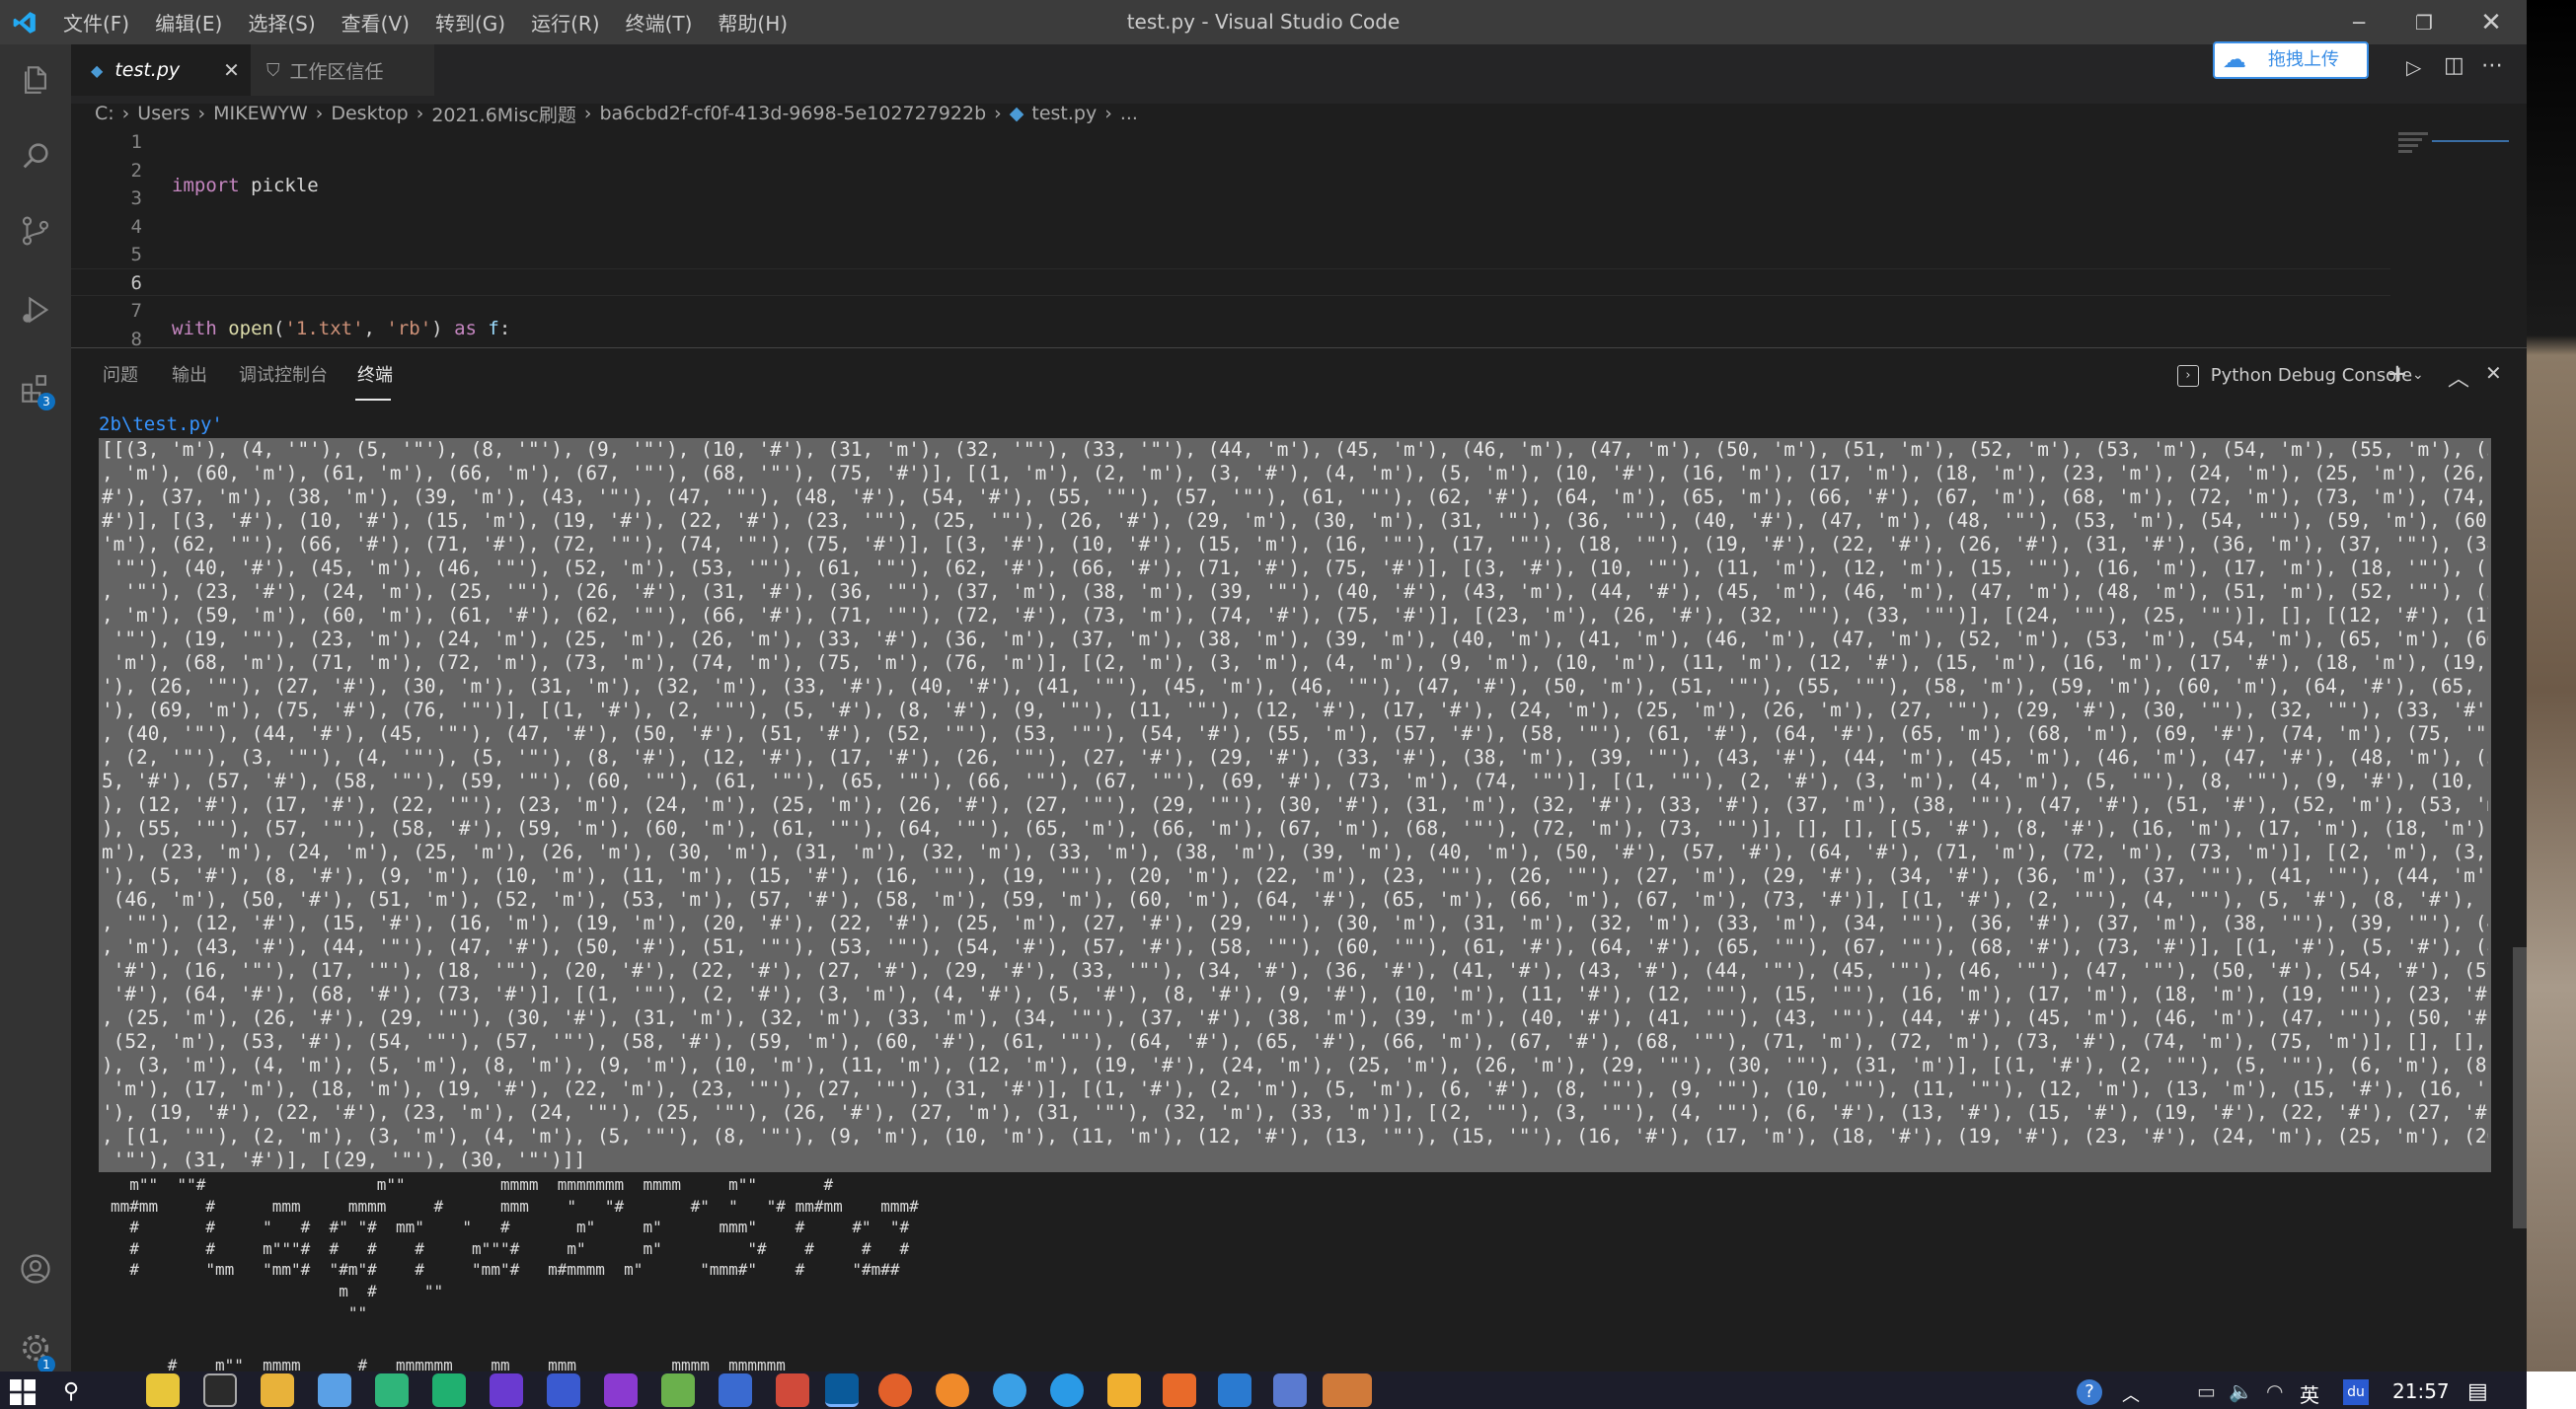 Image resolution: width=2576 pixels, height=1409 pixels. I want to click on files-icon, so click(35, 80).